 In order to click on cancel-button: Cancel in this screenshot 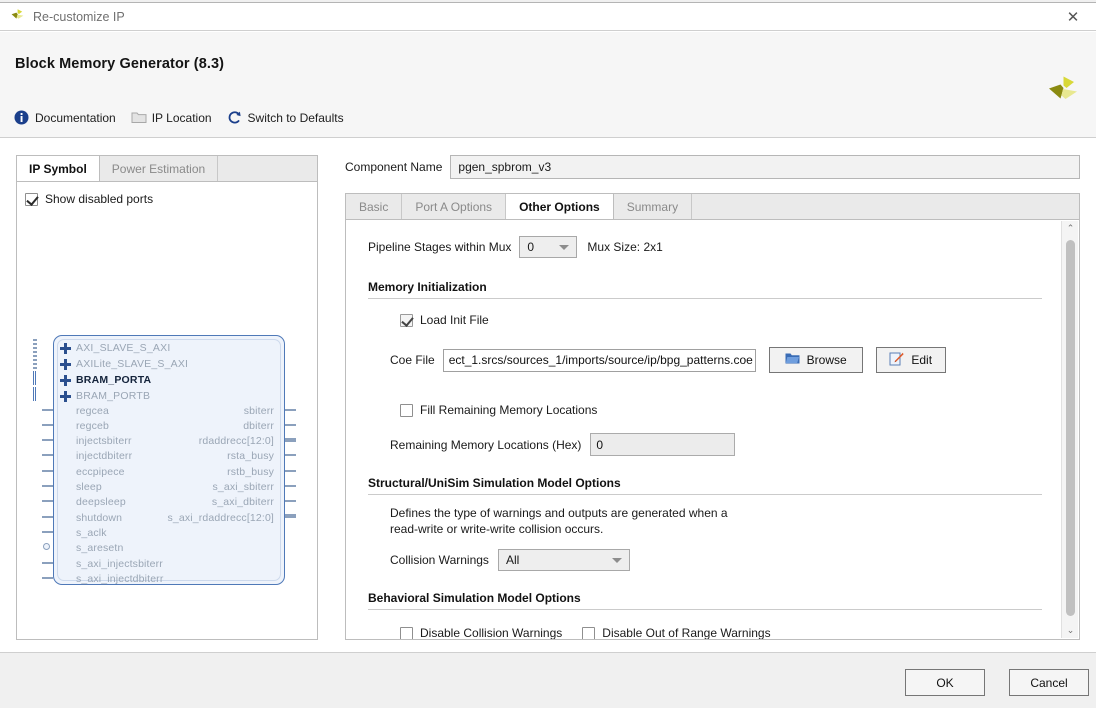, I will do `click(1049, 682)`.